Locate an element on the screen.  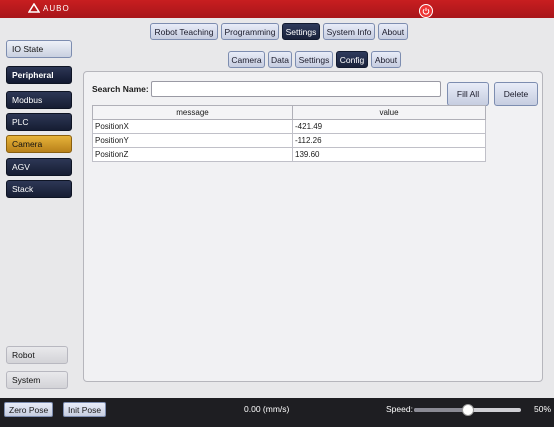
table-row: PositionX -421.49 is located at coordinates (289, 126).